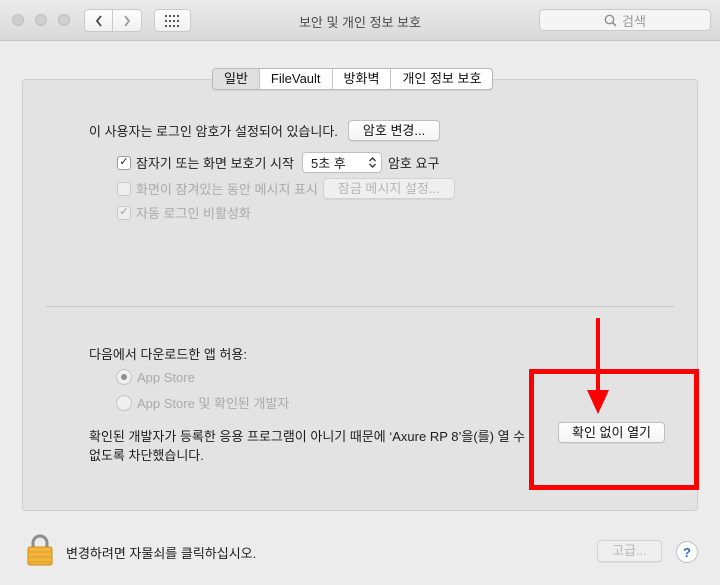 This screenshot has height=585, width=720. I want to click on title-bar: 보안 및 개인 정보 보호 검색, so click(360, 20).